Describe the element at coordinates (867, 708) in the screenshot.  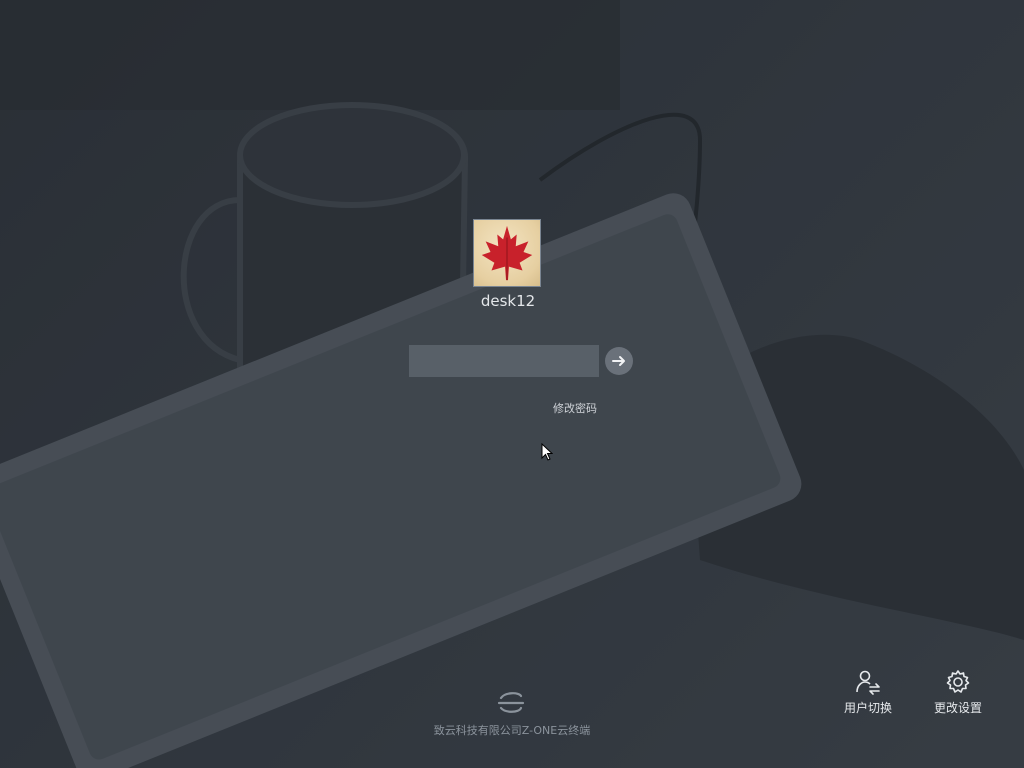
I see `user-switch-label: 用户切换` at that location.